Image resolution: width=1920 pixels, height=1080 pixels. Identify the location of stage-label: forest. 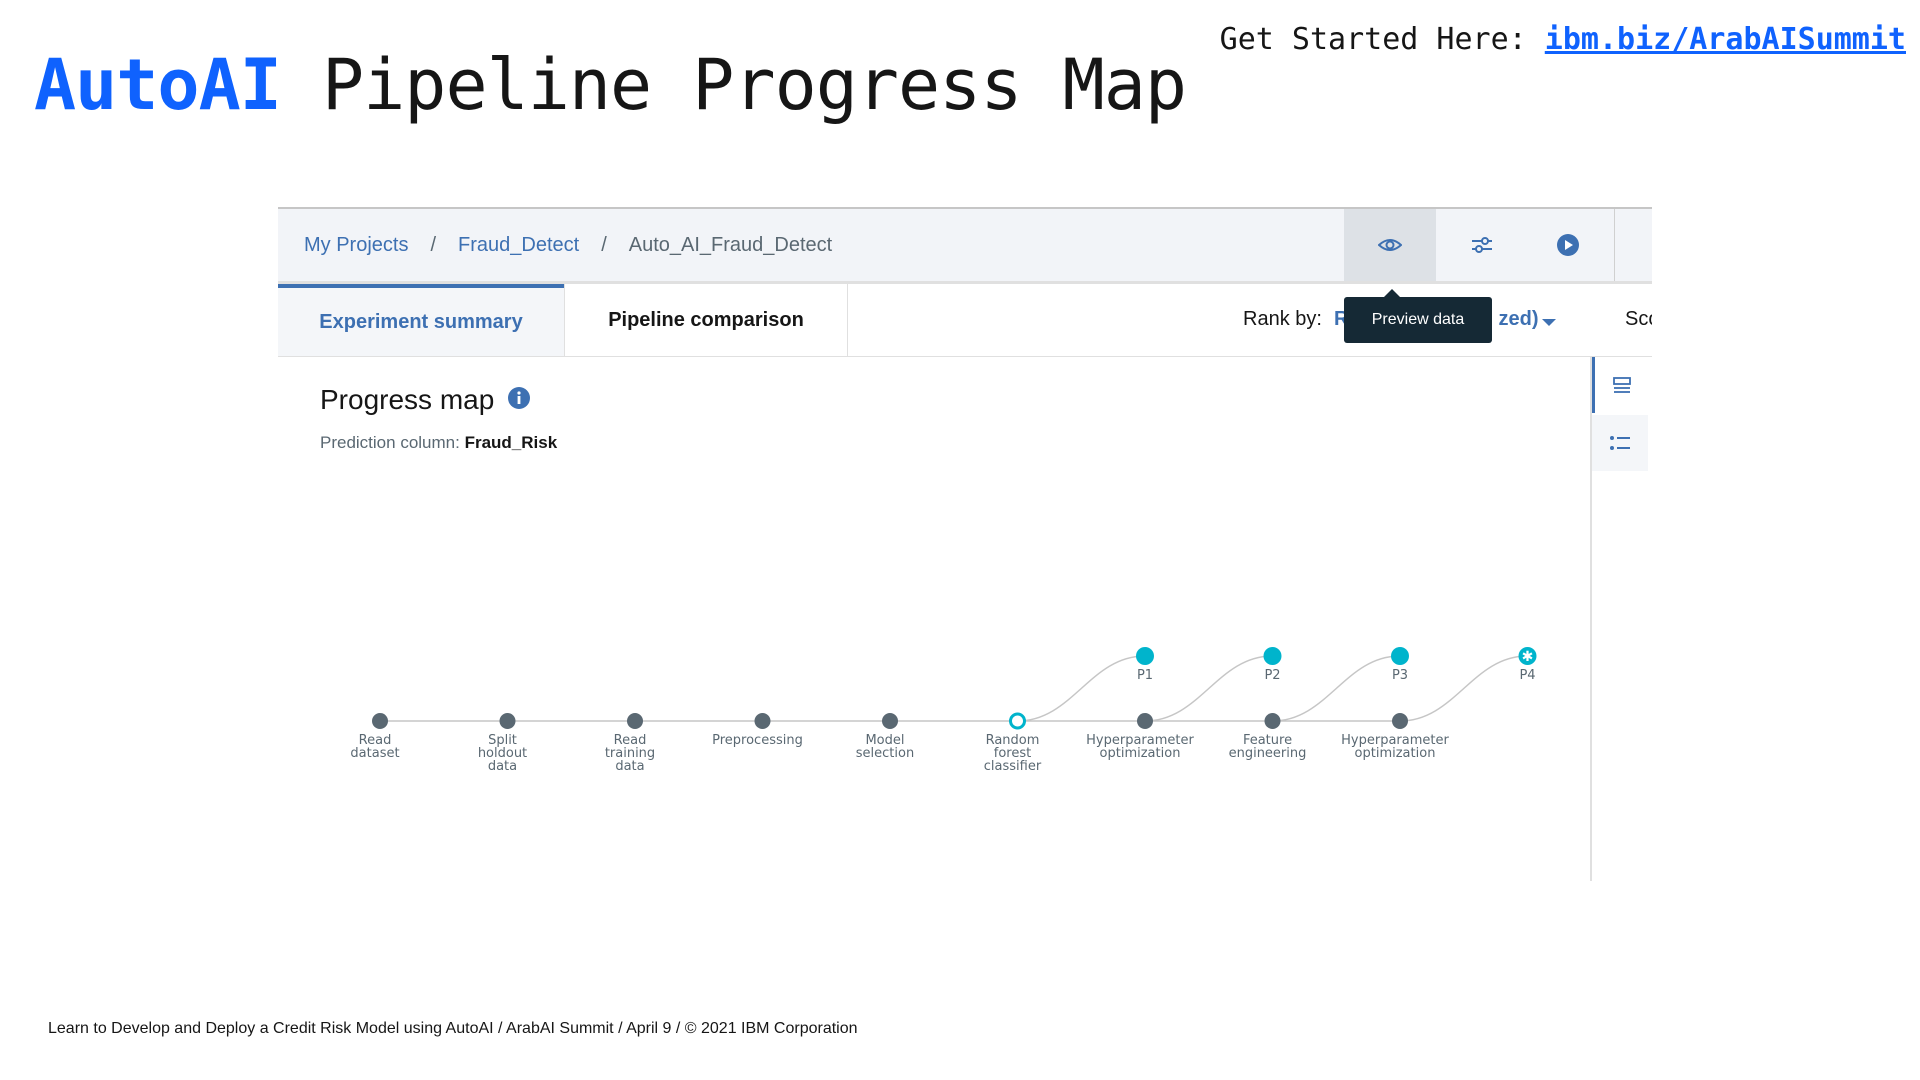
(1012, 753).